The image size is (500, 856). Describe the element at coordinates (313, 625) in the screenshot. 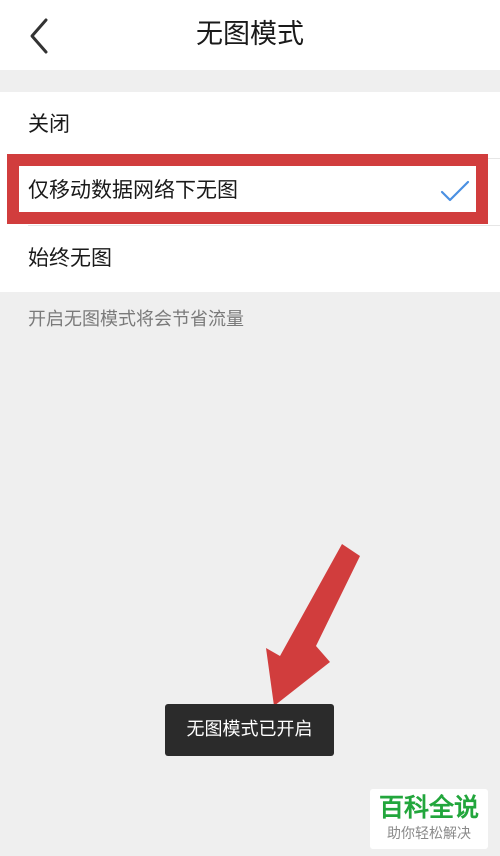

I see `arrow-annotation-icon` at that location.